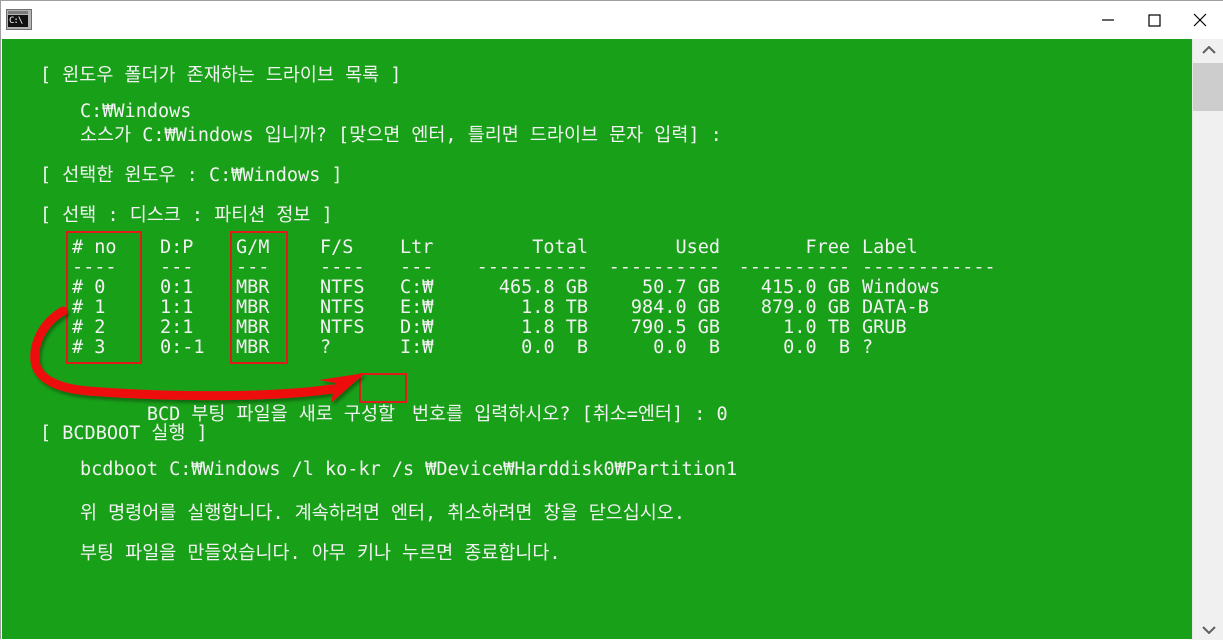  I want to click on run-notice-text: 위 명령어를 실행합니다. 계속하려면 엔터, 취소하려면 창을 닫으십시오., so click(382, 513).